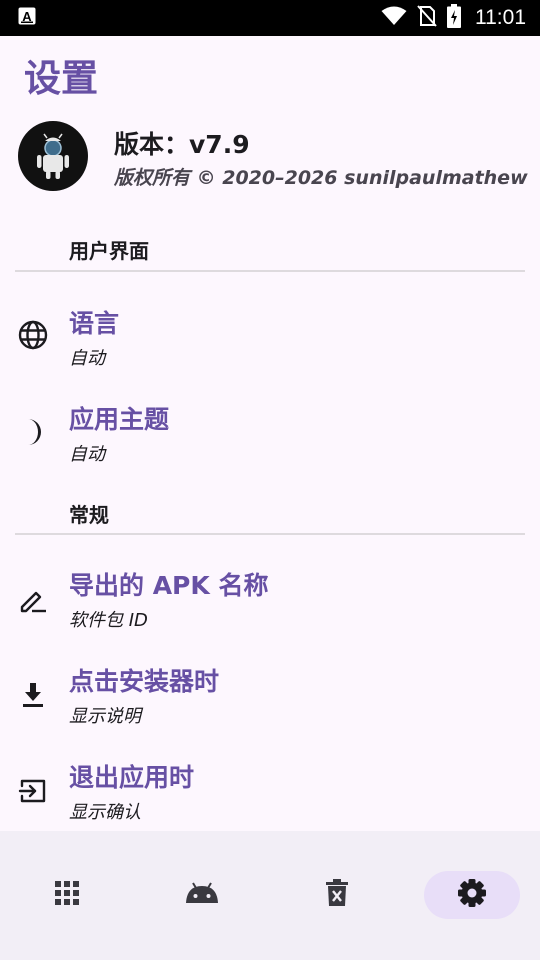 The width and height of the screenshot is (540, 960). What do you see at coordinates (270, 695) in the screenshot?
I see `pref-installer: 点击安装器时 显示说明` at bounding box center [270, 695].